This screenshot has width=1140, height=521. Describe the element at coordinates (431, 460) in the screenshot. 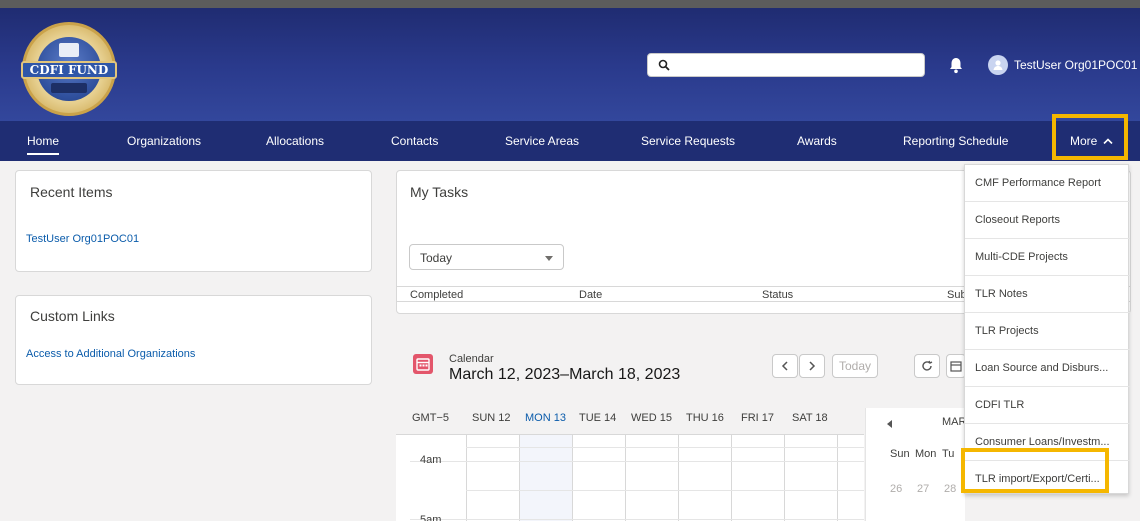

I see `time-4am: 4am` at that location.